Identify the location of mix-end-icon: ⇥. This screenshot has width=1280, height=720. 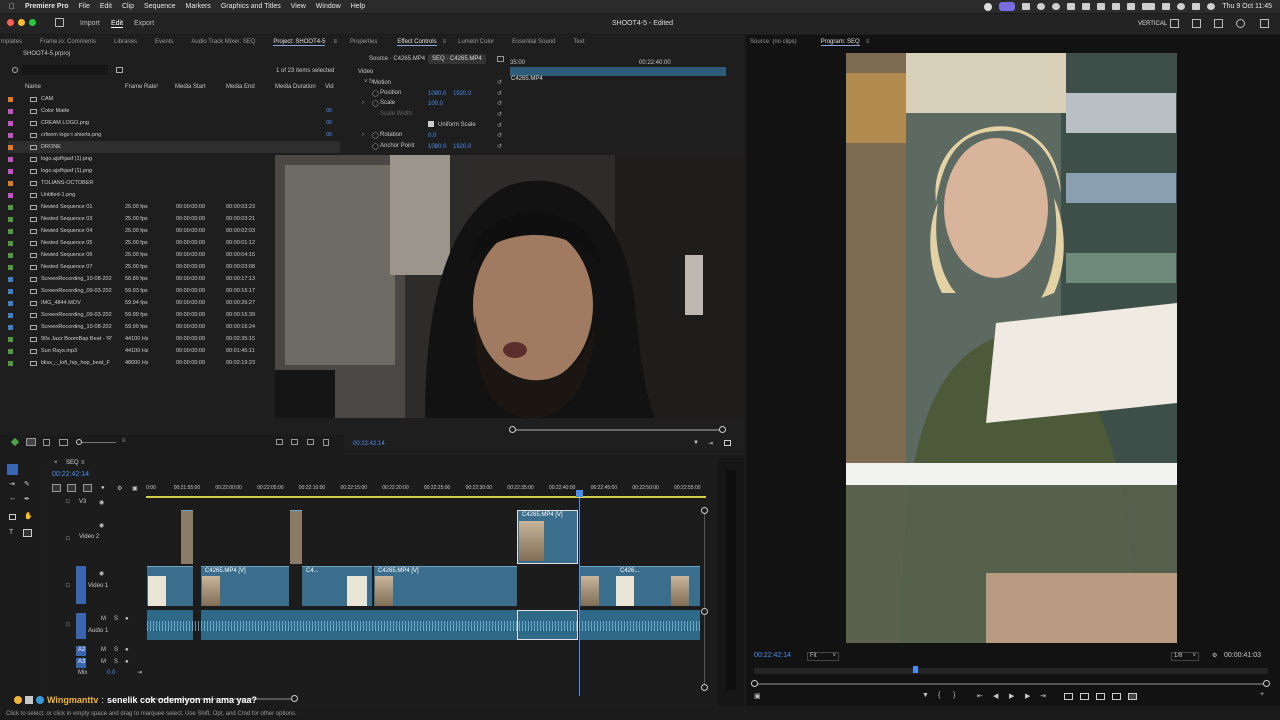
(139, 672).